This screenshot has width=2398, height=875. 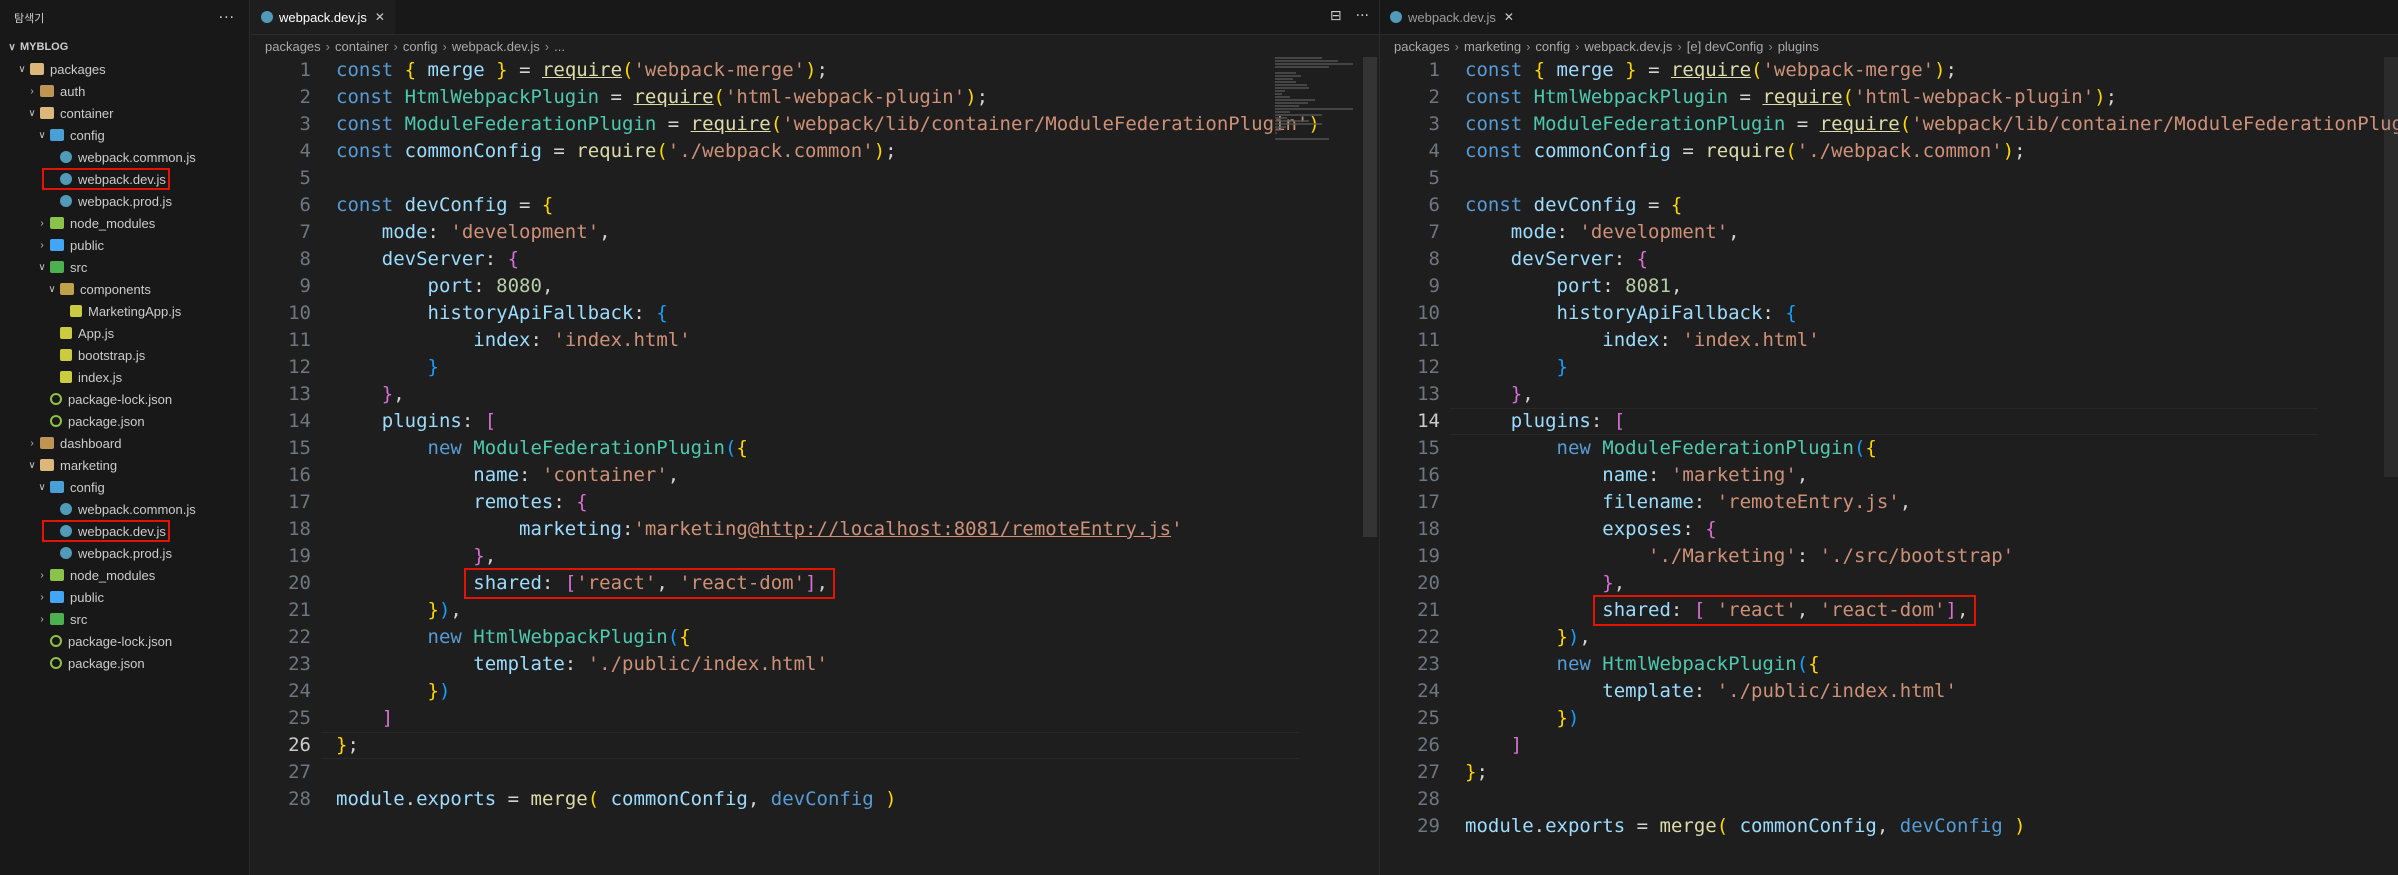 I want to click on code-token: {, so click(x=1814, y=664).